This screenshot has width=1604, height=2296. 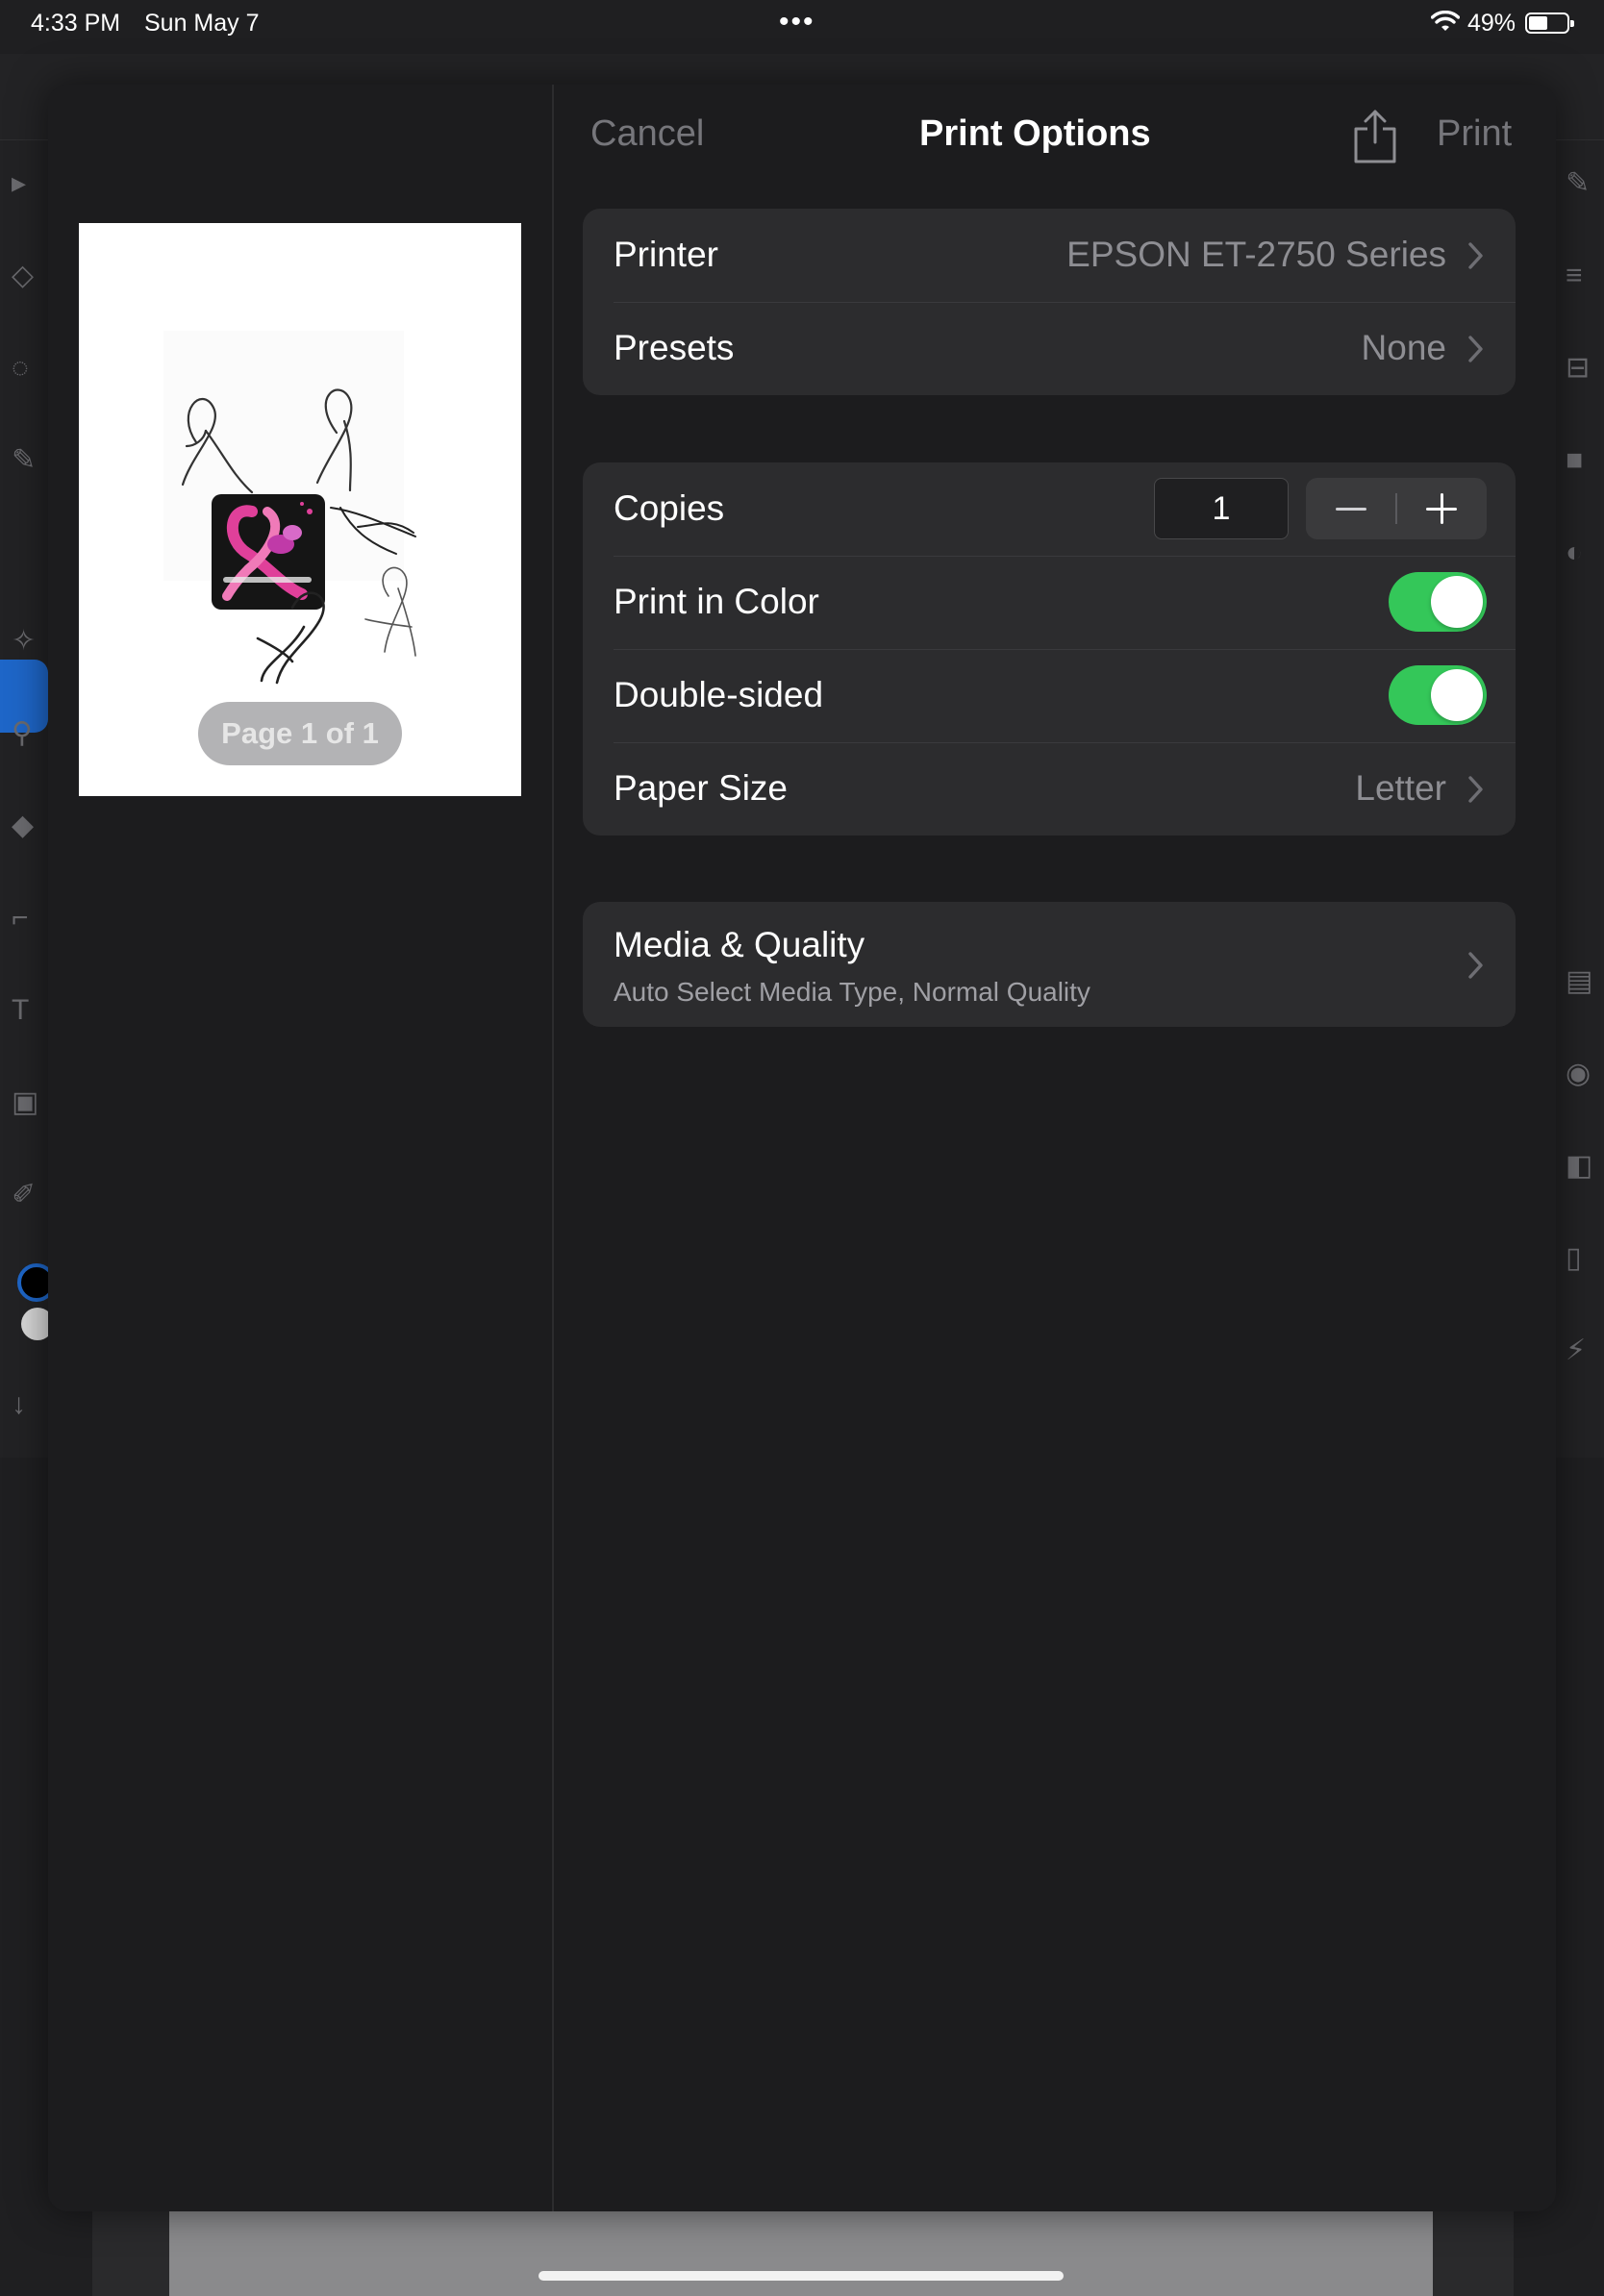 I want to click on background-tool-icon: ✧, so click(x=24, y=641).